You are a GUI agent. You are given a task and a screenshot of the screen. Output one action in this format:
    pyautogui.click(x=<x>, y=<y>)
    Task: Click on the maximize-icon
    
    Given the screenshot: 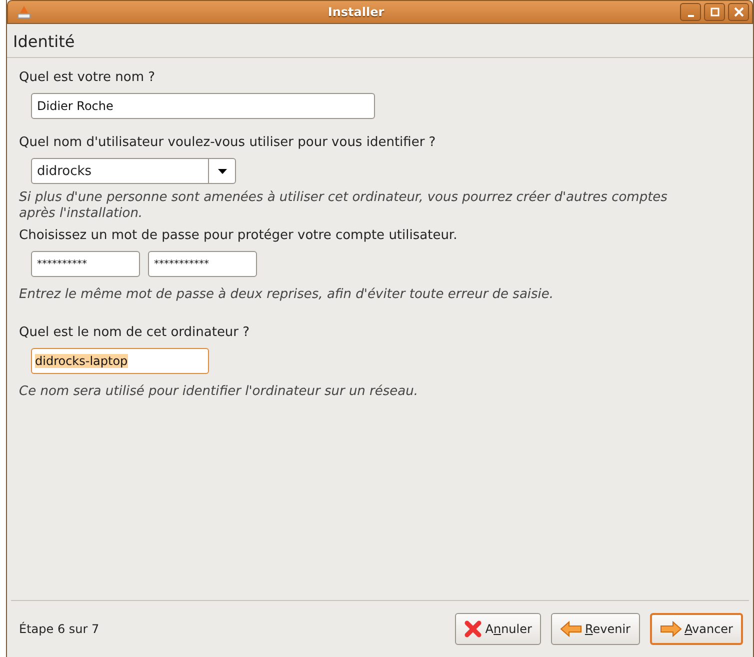 What is the action you would take?
    pyautogui.click(x=715, y=12)
    